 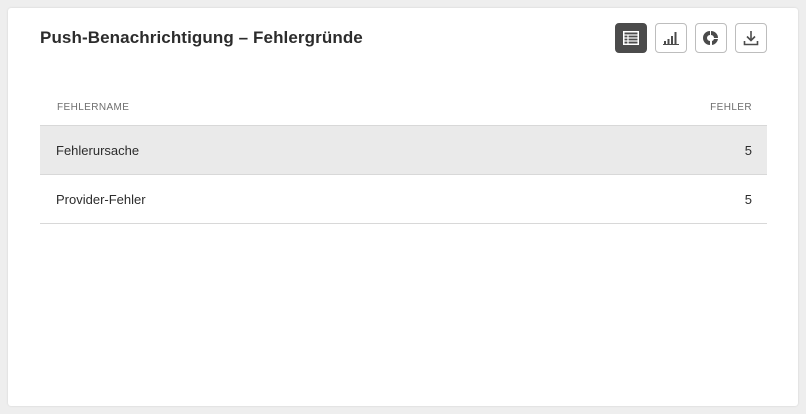 I want to click on download-button, so click(x=751, y=38).